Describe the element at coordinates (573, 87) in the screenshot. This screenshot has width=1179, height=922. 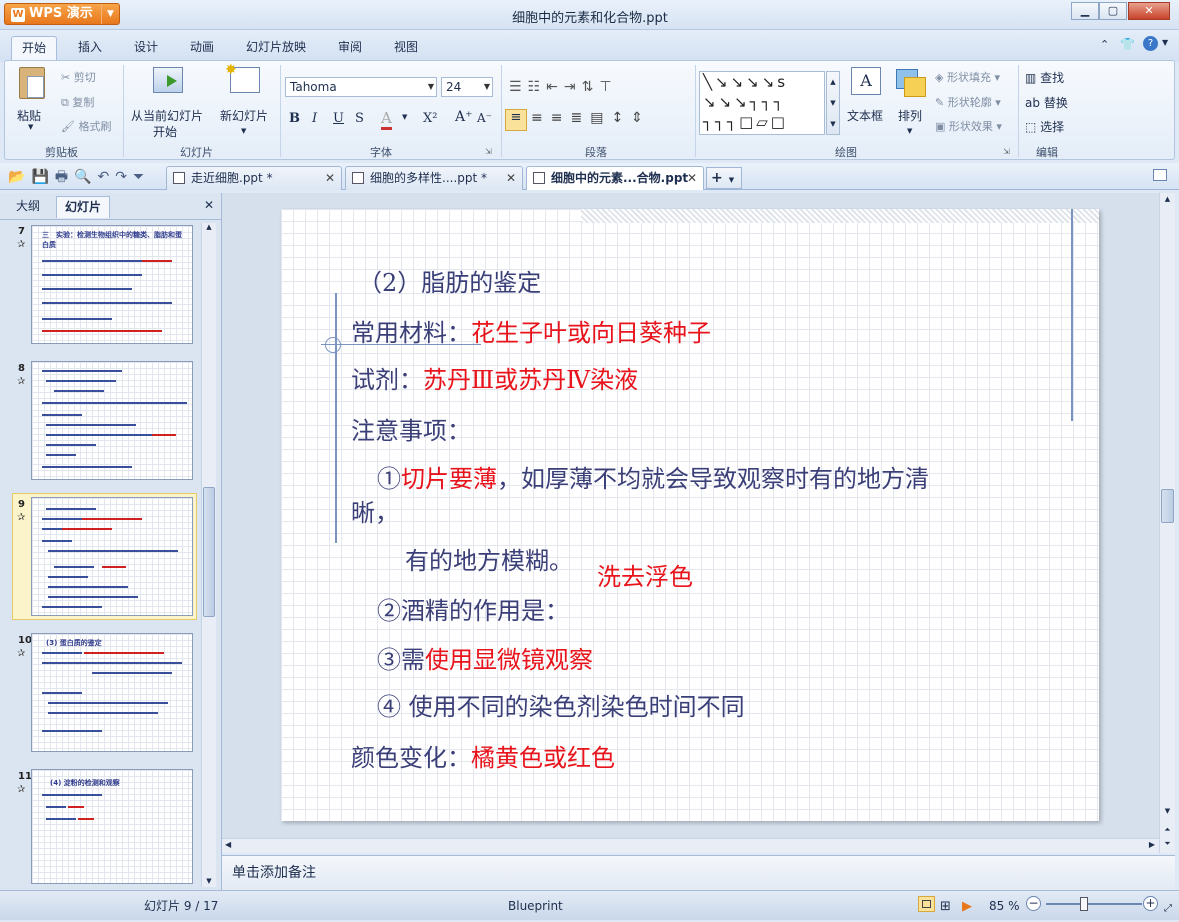
I see `increase-indent-icon: ⇥` at that location.